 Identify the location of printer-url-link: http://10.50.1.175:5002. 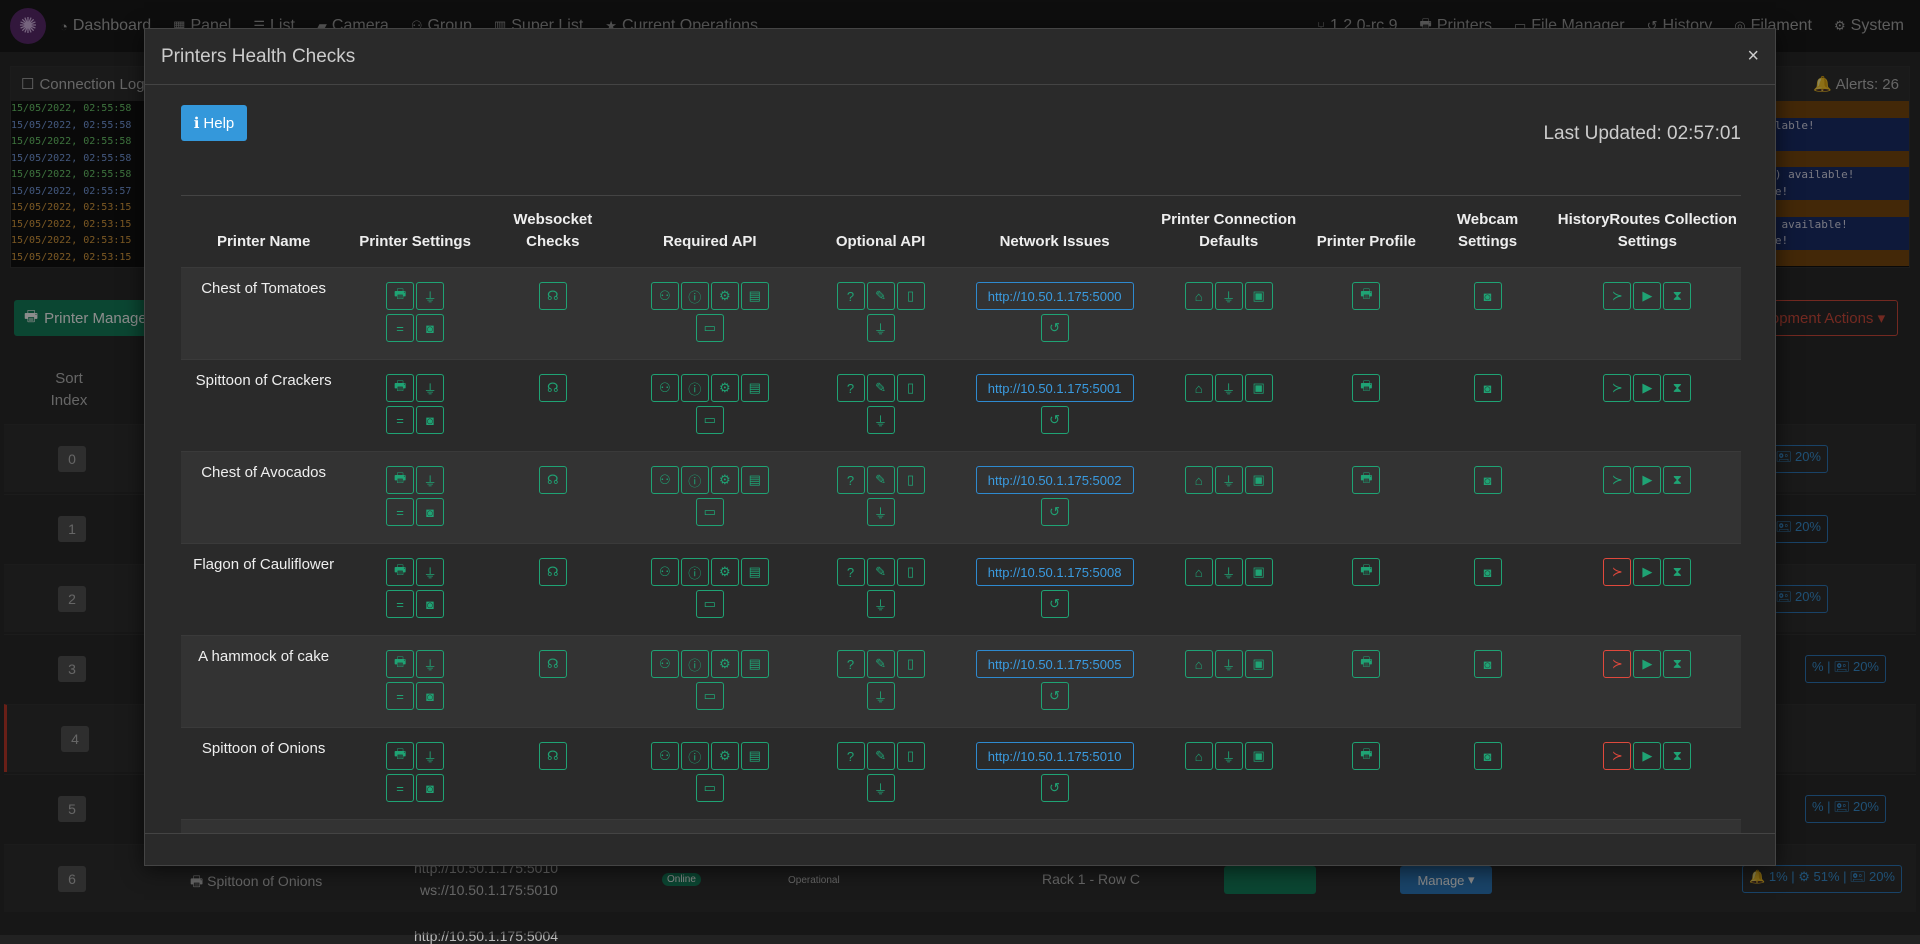
(1054, 480).